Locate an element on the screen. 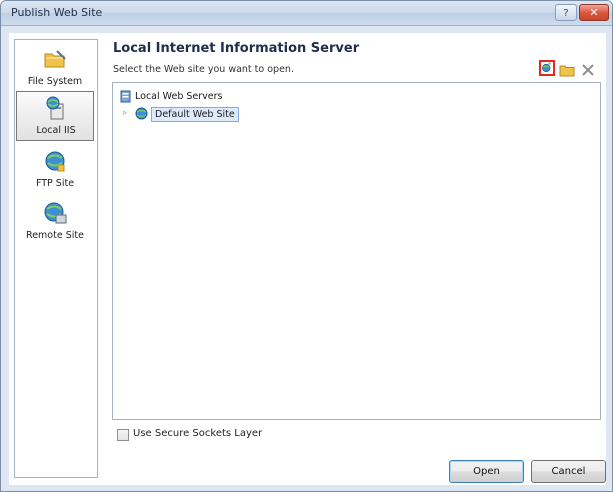 The width and height of the screenshot is (613, 492). sidebar-item-ftp-site: FTP Site is located at coordinates (55, 170).